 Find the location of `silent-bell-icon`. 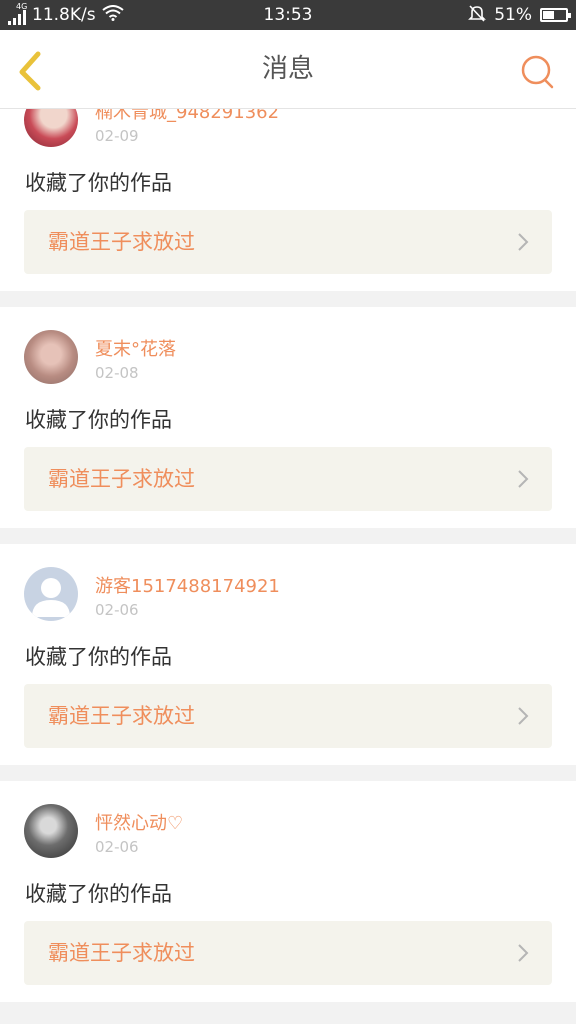

silent-bell-icon is located at coordinates (477, 15).